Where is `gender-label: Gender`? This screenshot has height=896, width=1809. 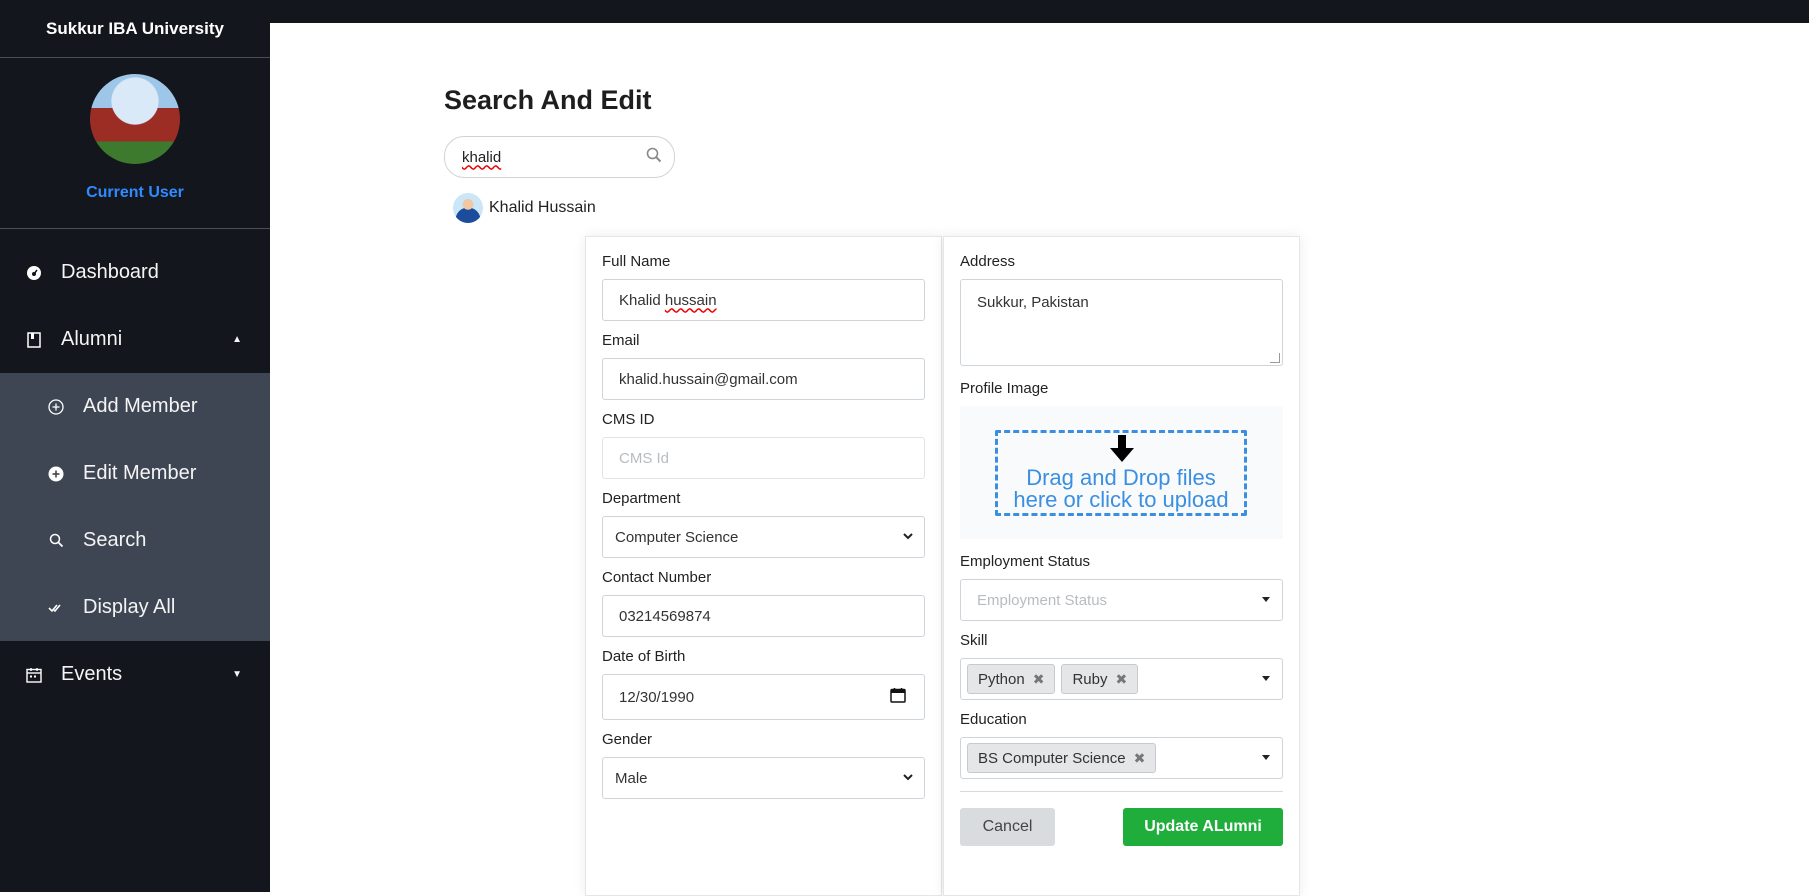
gender-label: Gender is located at coordinates (627, 739).